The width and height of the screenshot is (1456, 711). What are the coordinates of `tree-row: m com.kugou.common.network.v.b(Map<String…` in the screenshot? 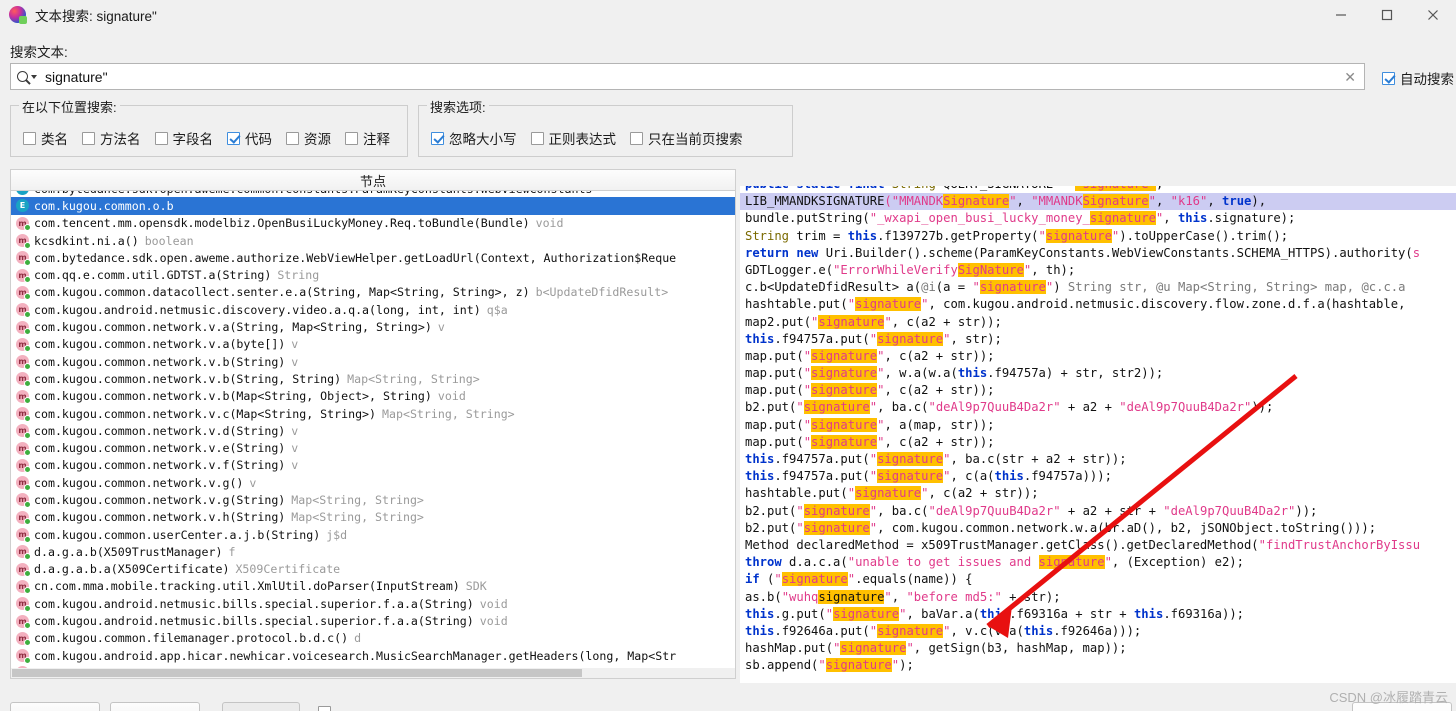 It's located at (373, 396).